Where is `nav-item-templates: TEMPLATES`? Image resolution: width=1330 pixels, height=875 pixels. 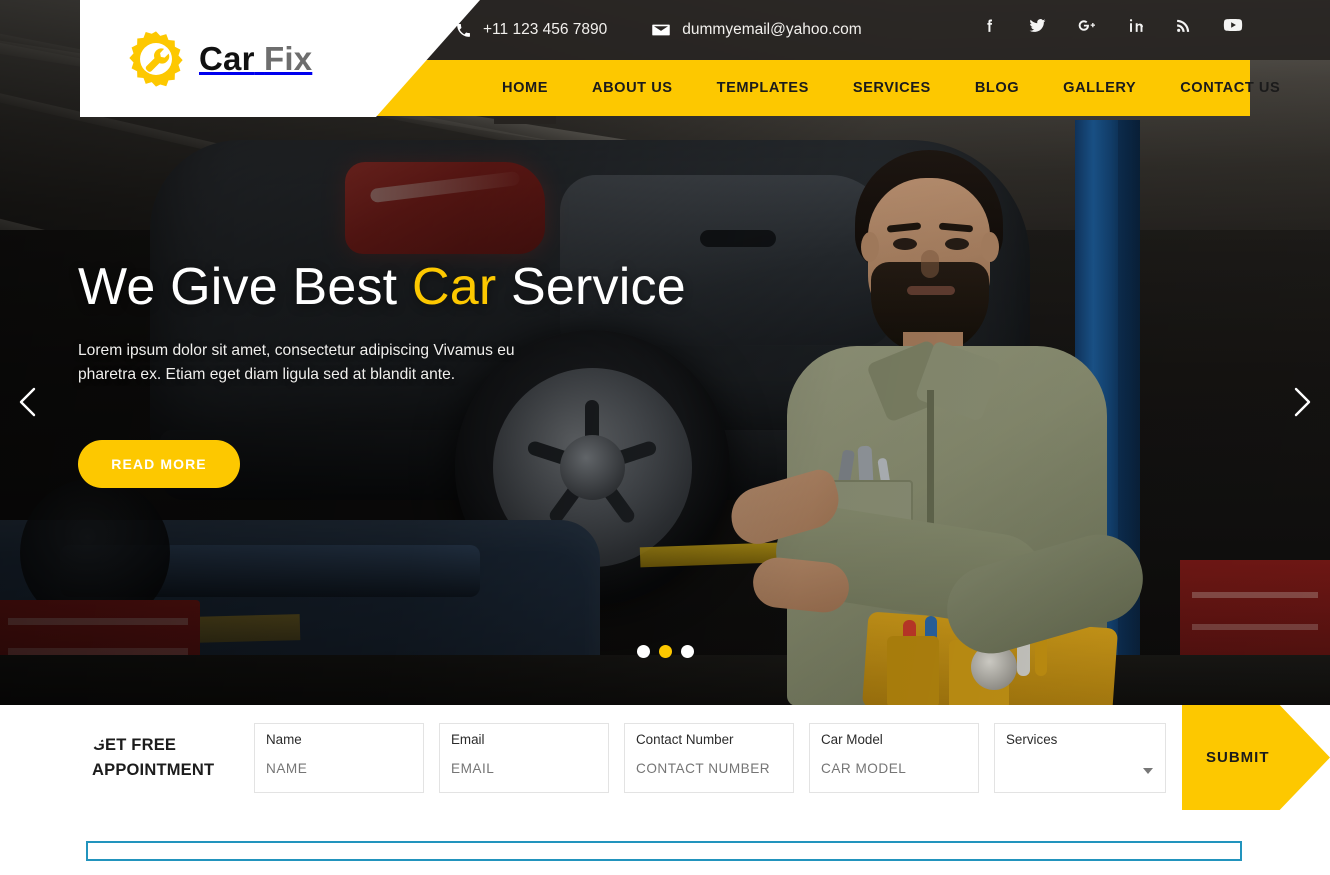
nav-item-templates: TEMPLATES is located at coordinates (763, 88).